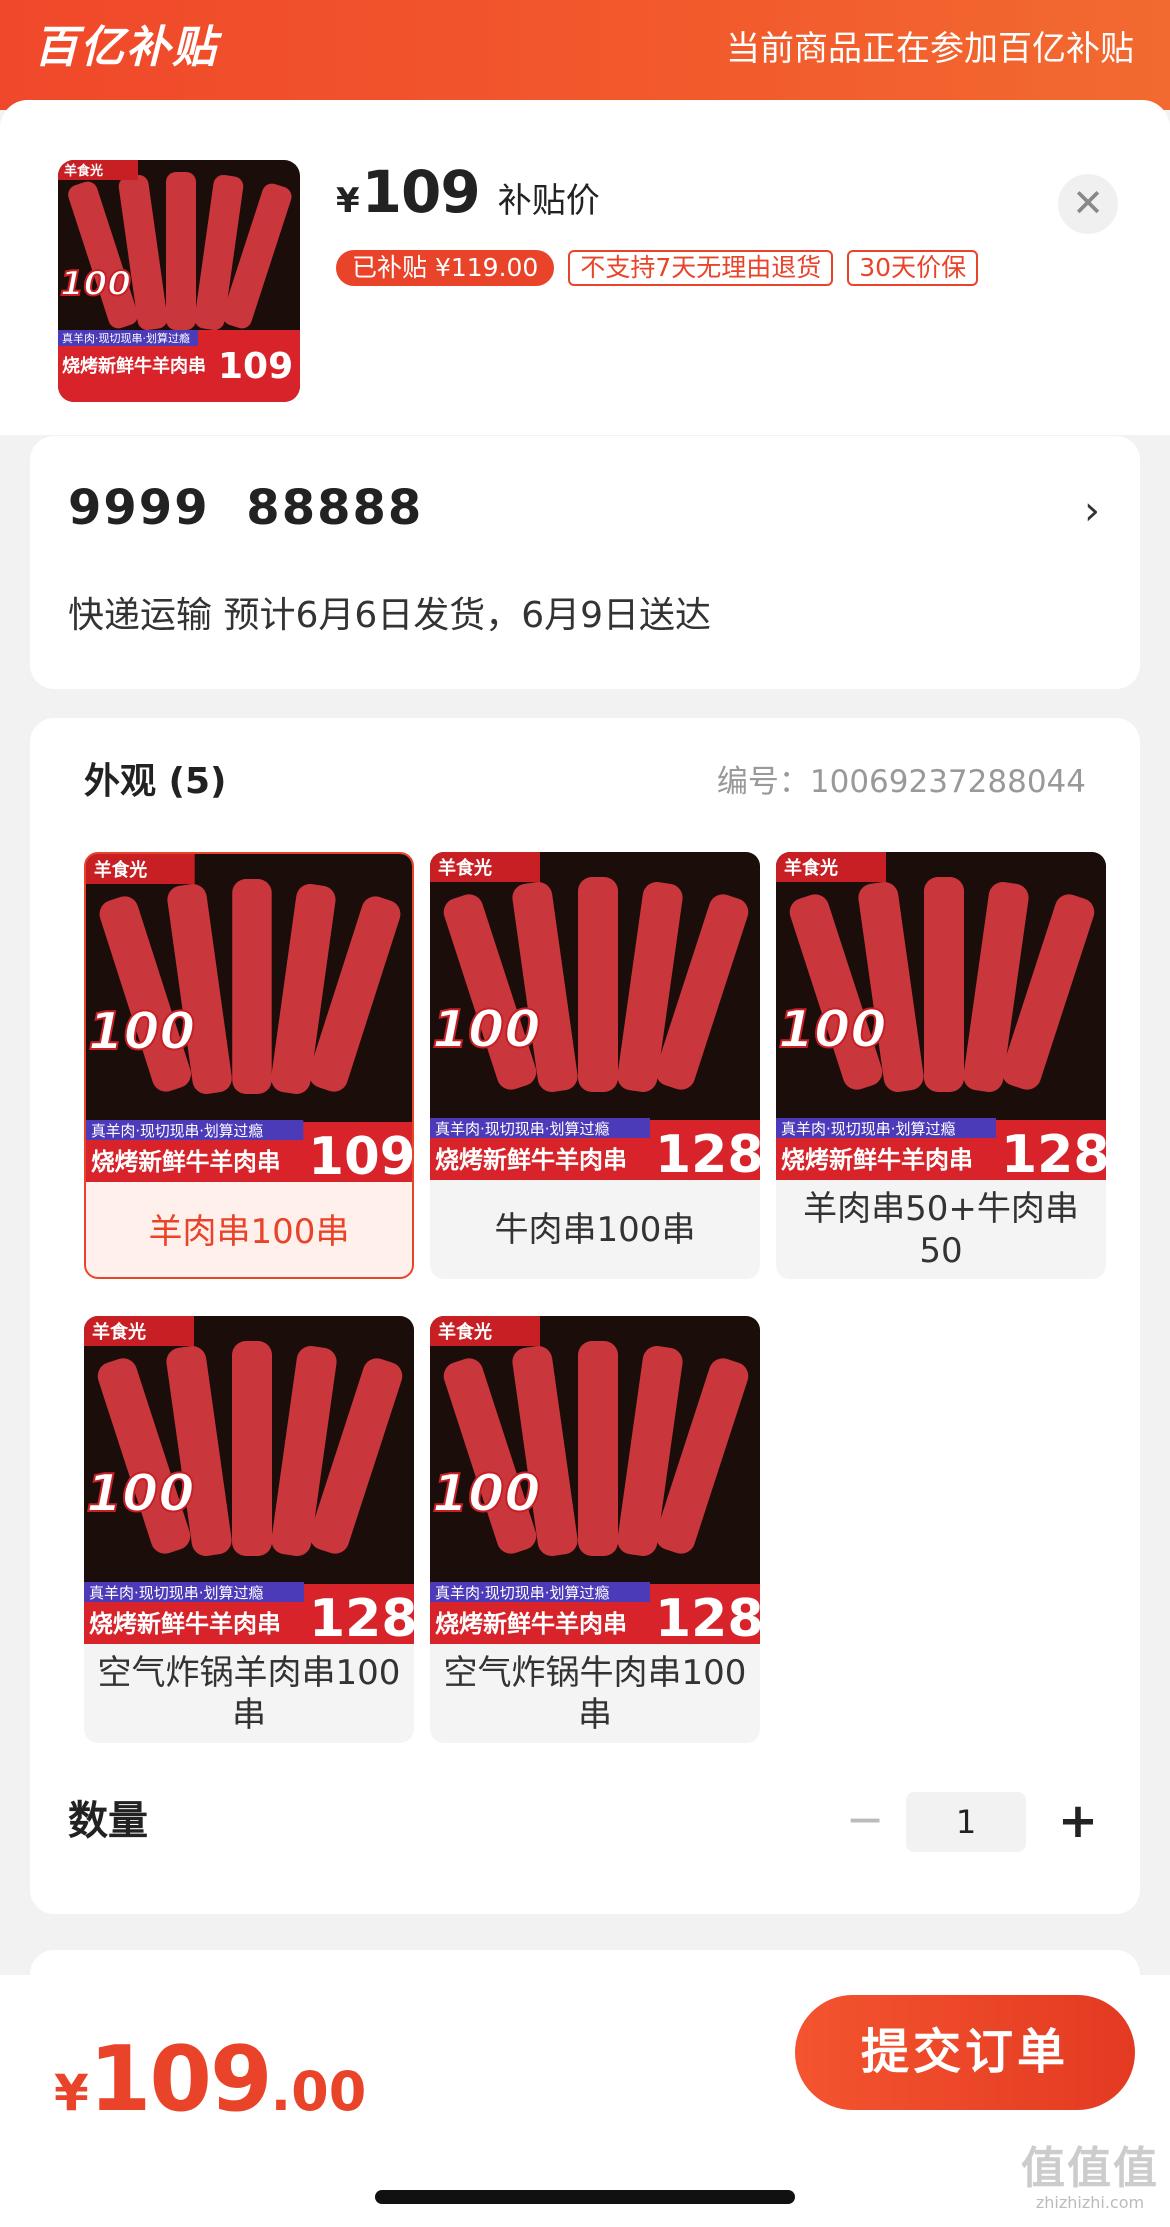  I want to click on product-code: 编号：10069237288044, so click(901, 782).